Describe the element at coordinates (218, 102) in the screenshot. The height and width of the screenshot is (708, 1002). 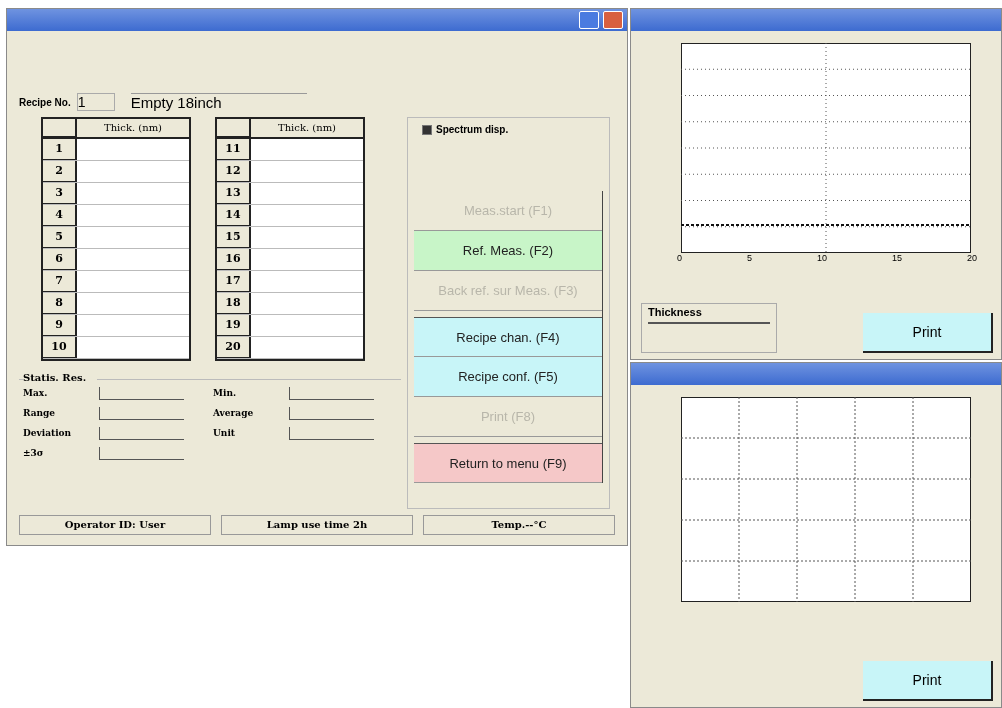
I see `recipe-name: Empty 18inch` at that location.